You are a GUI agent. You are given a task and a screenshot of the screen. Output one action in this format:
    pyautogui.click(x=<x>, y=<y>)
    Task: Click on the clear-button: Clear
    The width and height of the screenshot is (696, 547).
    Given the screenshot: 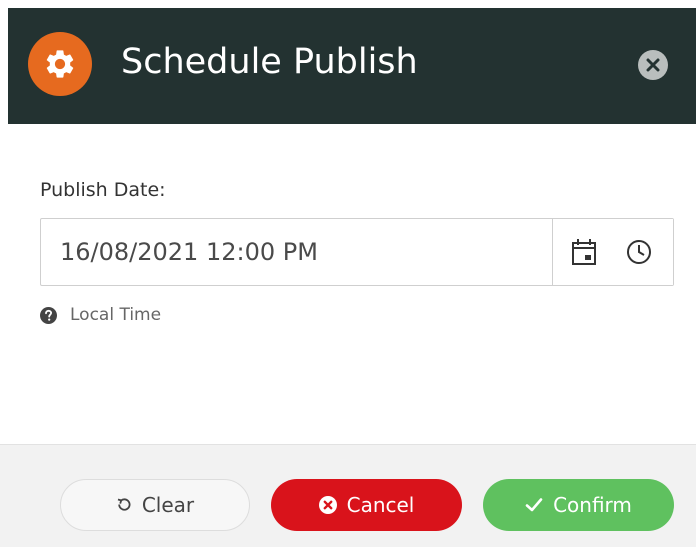 What is the action you would take?
    pyautogui.click(x=155, y=505)
    